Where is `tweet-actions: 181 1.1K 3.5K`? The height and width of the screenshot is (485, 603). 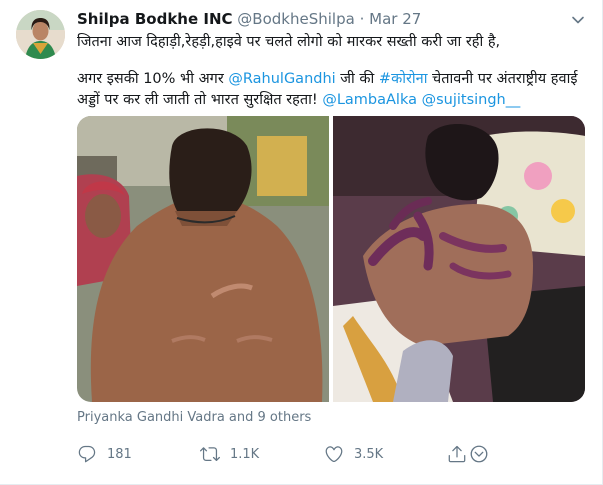
tweet-actions: 181 1.1K 3.5K is located at coordinates (287, 454).